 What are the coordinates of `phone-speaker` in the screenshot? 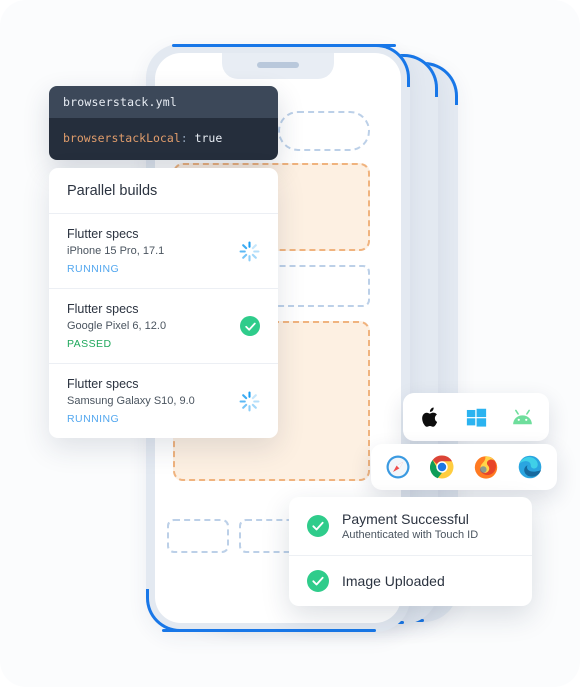 It's located at (278, 65).